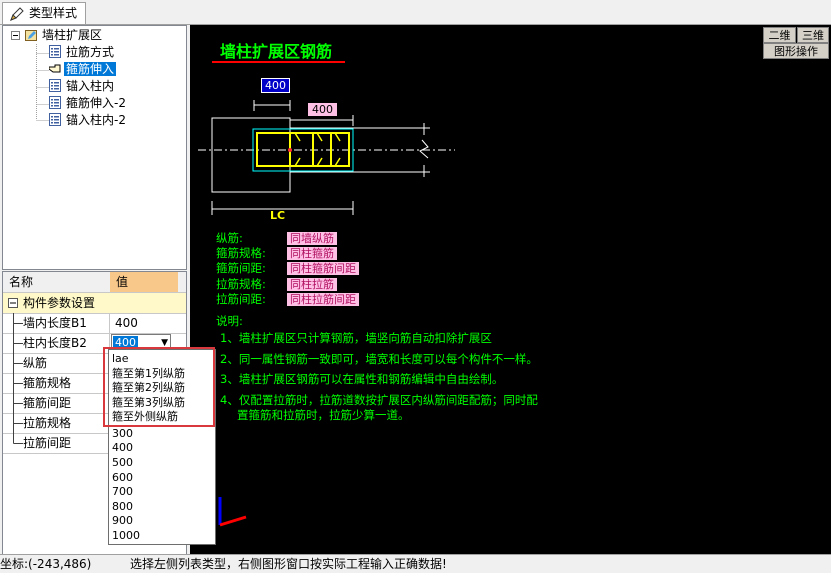  What do you see at coordinates (122, 463) in the screenshot?
I see `dropdown-option: 500` at bounding box center [122, 463].